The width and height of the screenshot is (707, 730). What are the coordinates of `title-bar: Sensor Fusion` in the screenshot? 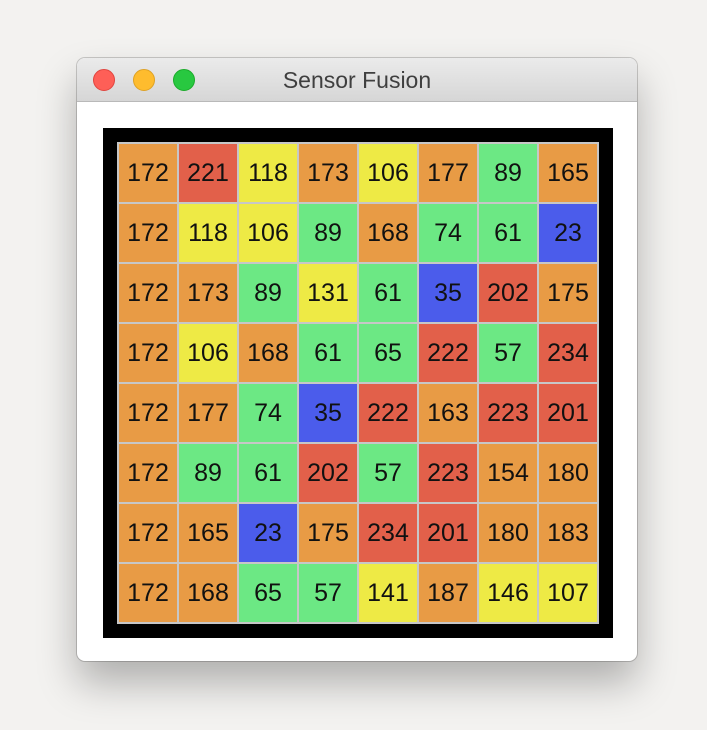 It's located at (357, 80).